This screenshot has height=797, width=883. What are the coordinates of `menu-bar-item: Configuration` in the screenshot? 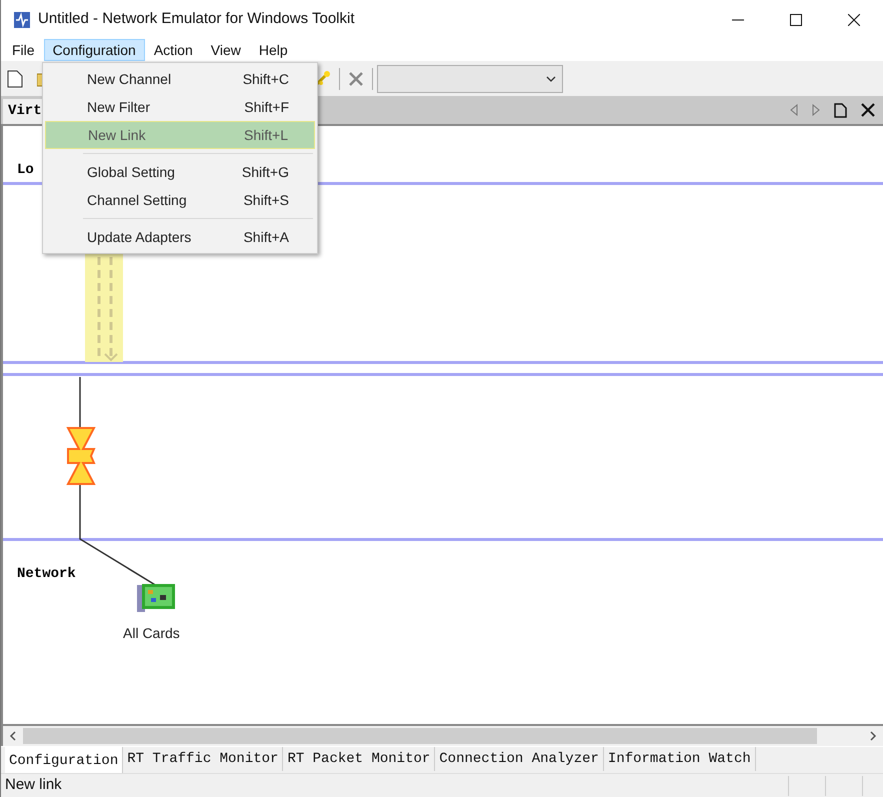 It's located at (94, 50).